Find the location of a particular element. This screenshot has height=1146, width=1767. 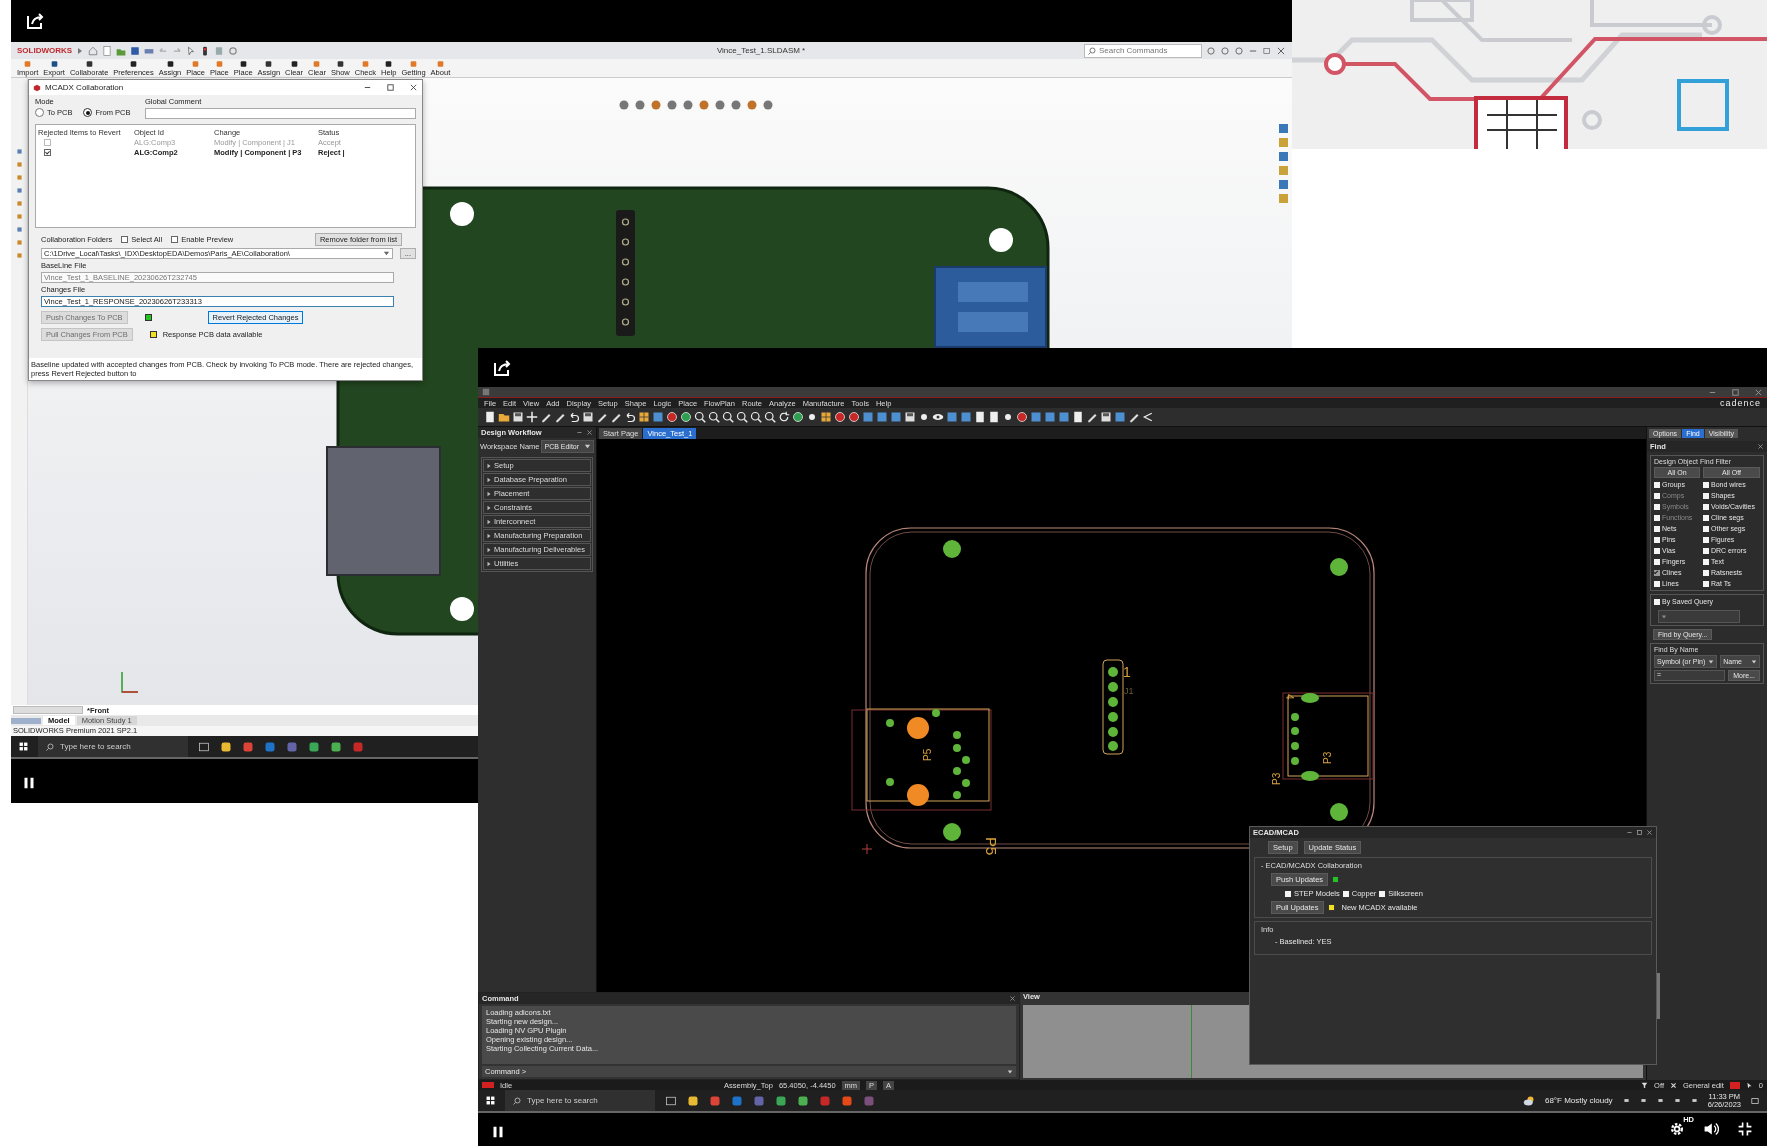

settings-icon is located at coordinates (1677, 1128).